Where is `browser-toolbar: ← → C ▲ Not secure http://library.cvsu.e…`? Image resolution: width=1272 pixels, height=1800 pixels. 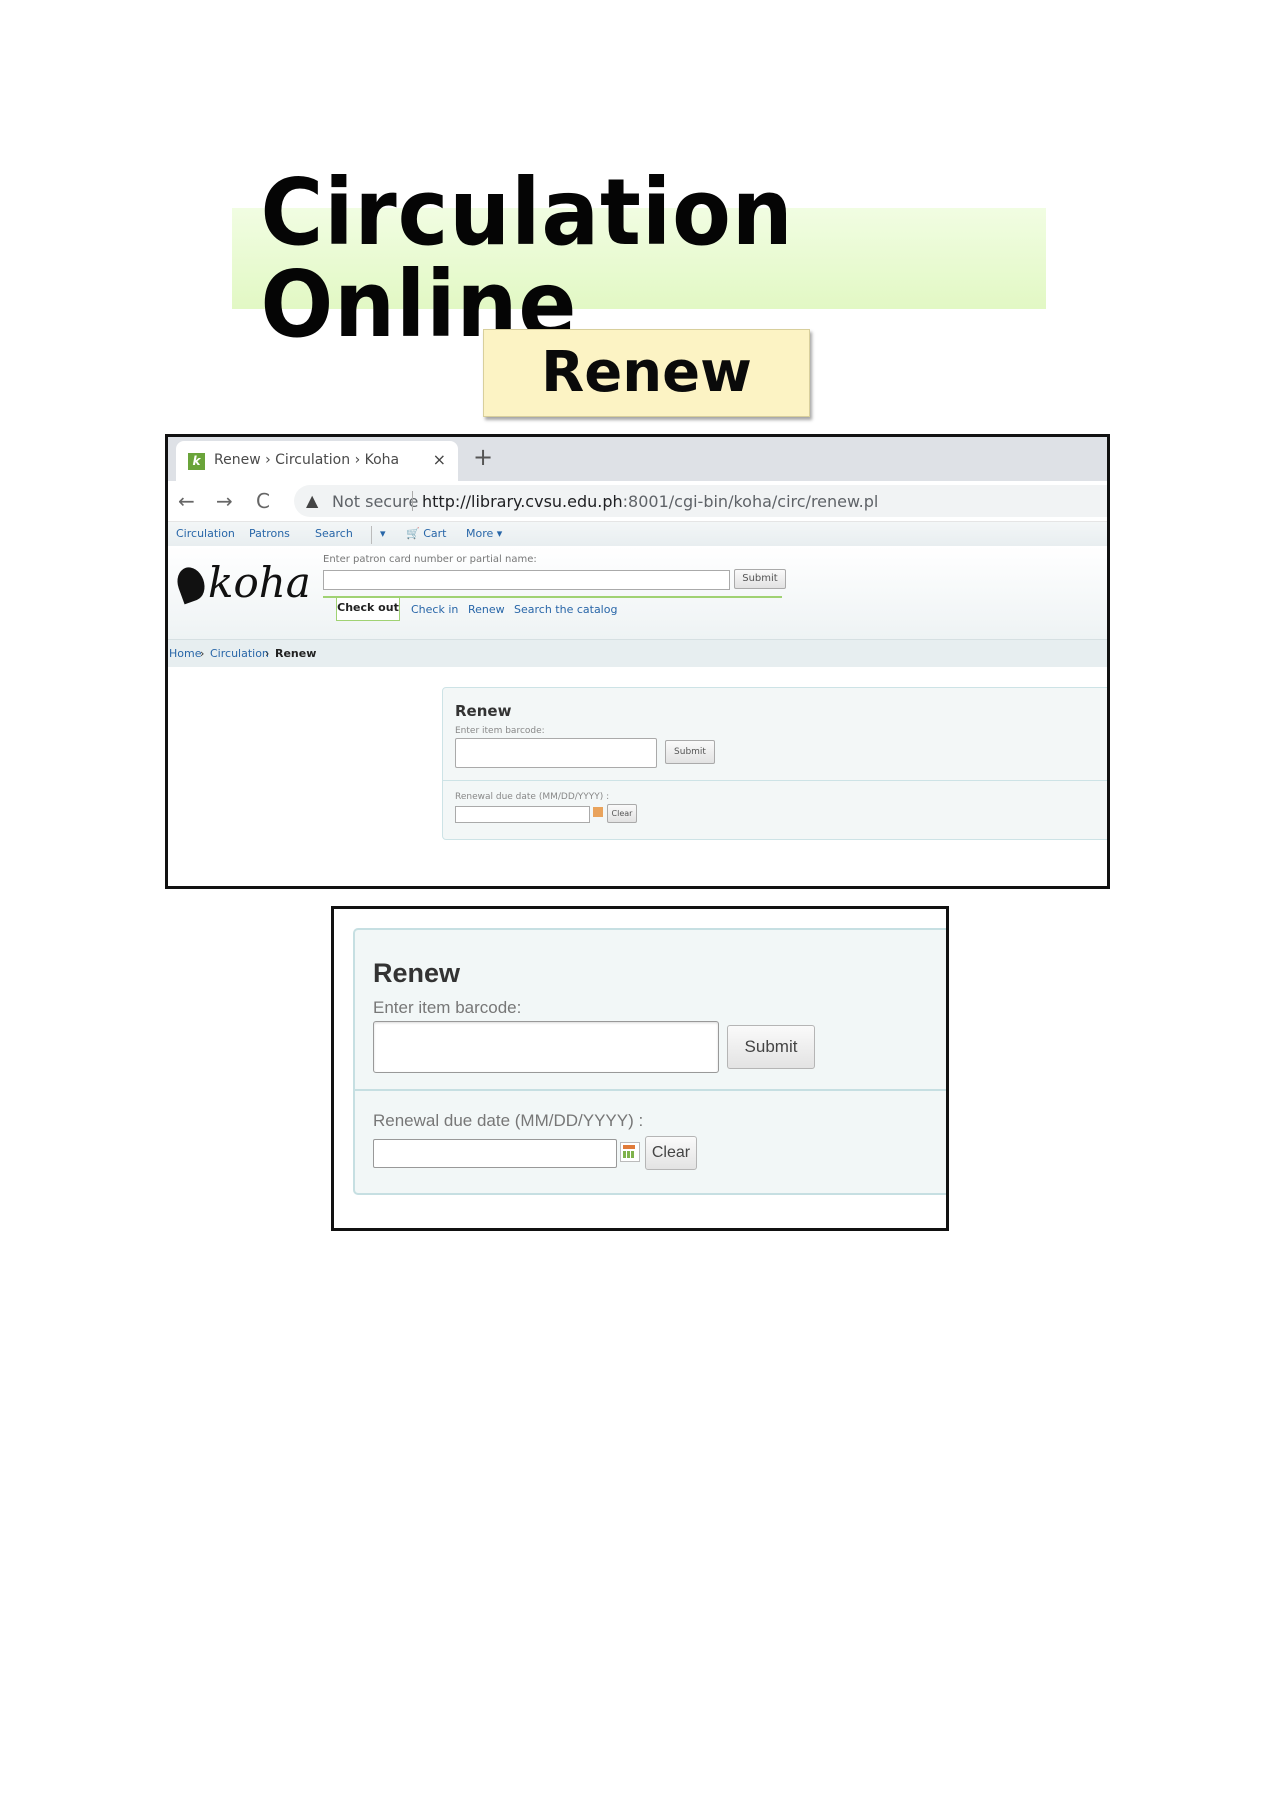
browser-toolbar: ← → C ▲ Not secure http://library.cvsu.e… is located at coordinates (637, 501).